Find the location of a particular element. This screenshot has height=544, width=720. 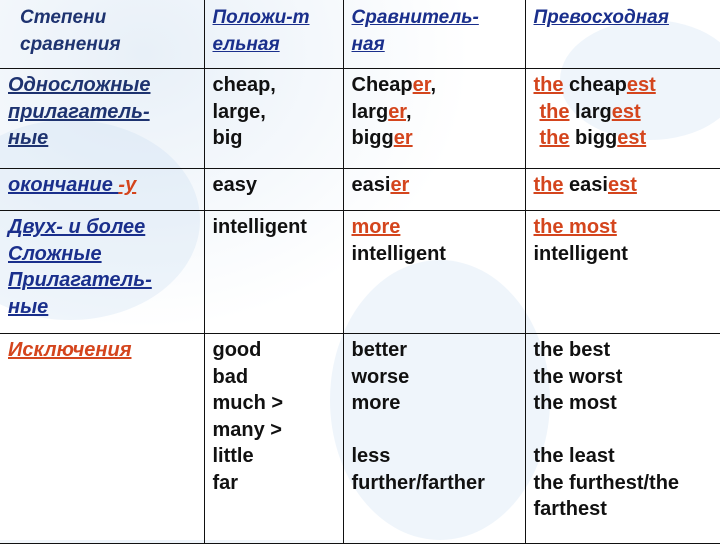

category-ending-y: окончание -y is located at coordinates (102, 189).